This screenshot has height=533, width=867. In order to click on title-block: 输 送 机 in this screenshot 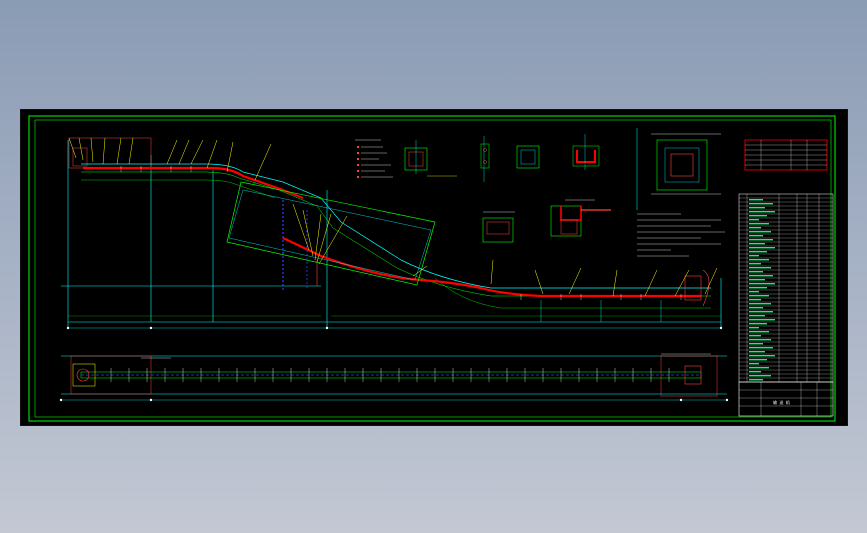, I will do `click(786, 278)`.